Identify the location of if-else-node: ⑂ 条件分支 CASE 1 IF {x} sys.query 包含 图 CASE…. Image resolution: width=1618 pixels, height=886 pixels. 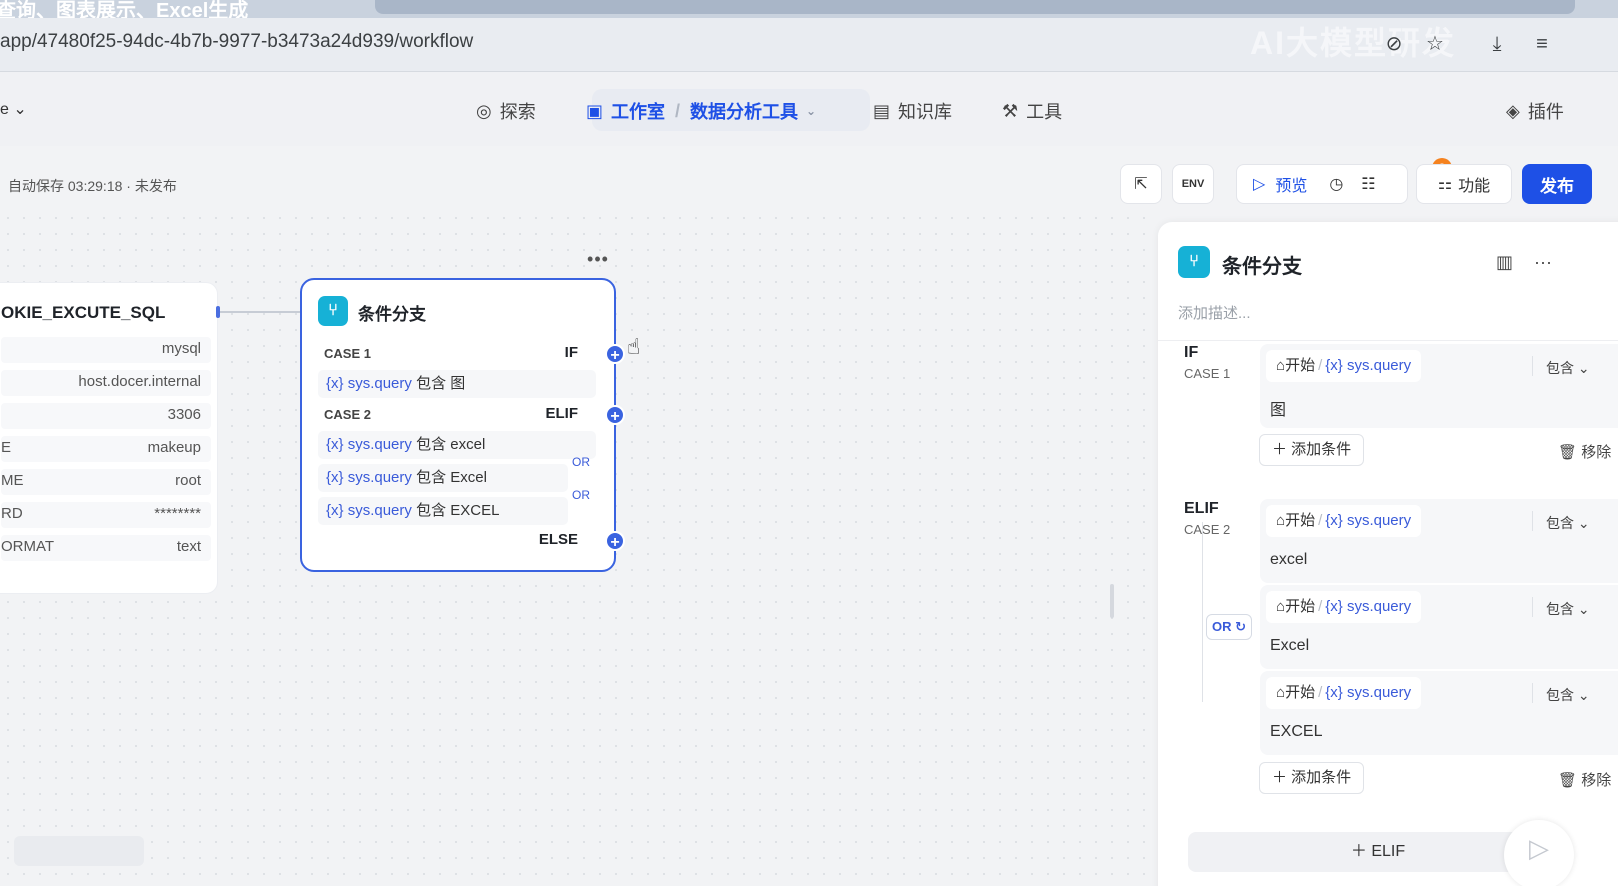
(462, 425).